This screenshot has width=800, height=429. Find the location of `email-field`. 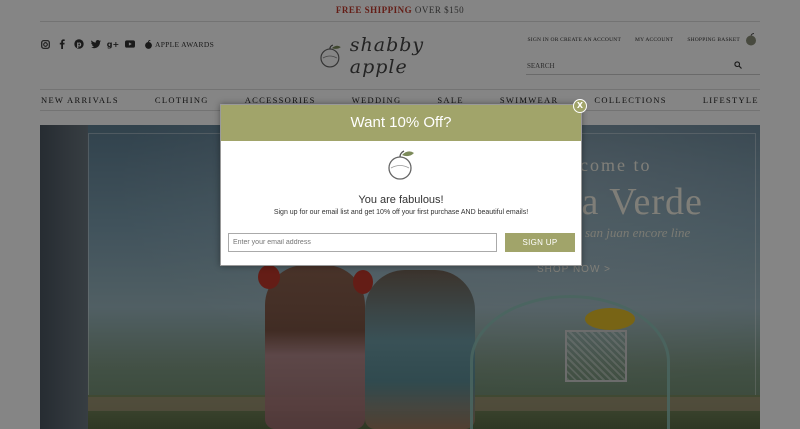

email-field is located at coordinates (362, 242).